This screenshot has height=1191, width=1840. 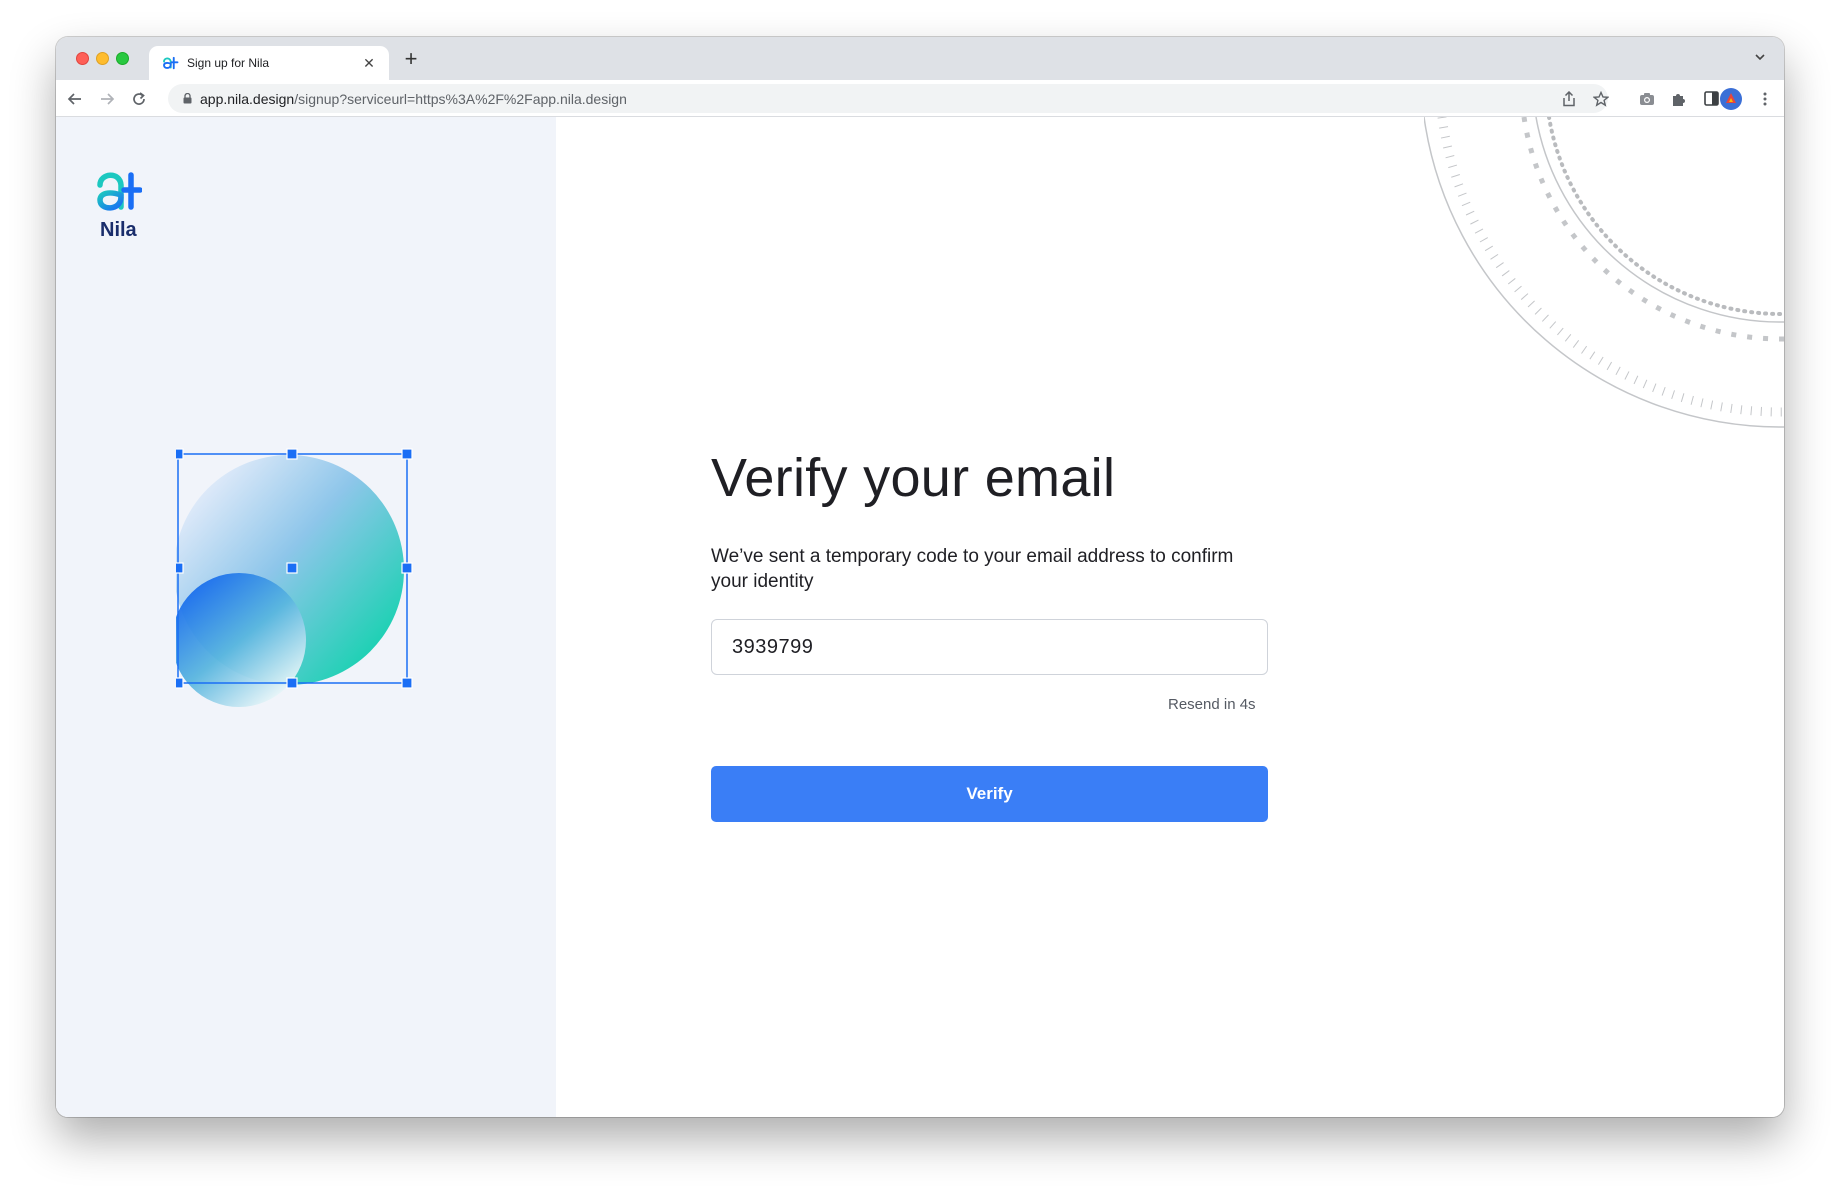 I want to click on back-icon, so click(x=75, y=99).